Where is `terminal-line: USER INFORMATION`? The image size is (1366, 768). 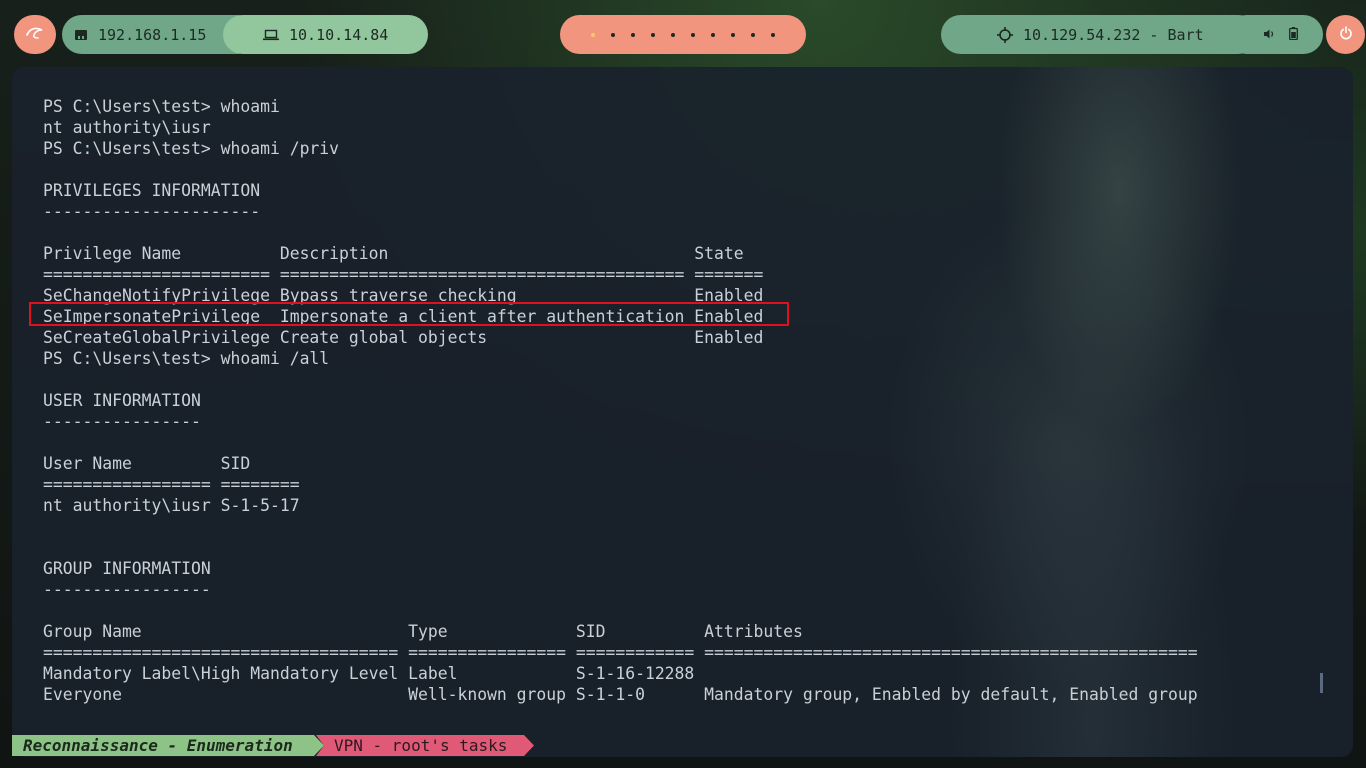
terminal-line: USER INFORMATION is located at coordinates (122, 400).